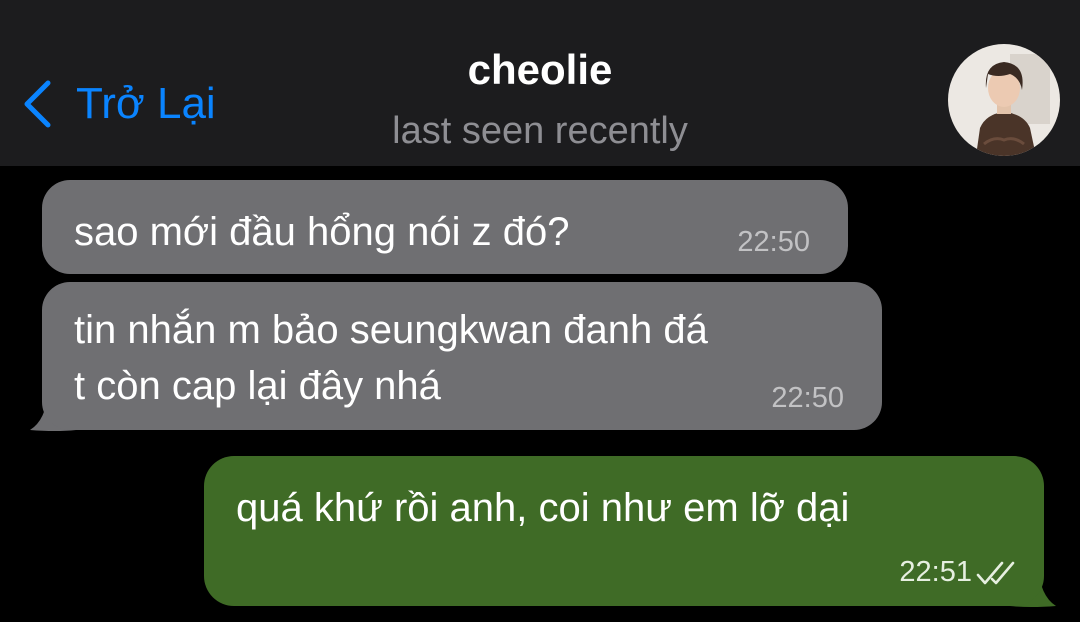  Describe the element at coordinates (543, 508) in the screenshot. I see `message-text: quá khứ rồi anh, coi như em lỡ dại` at that location.